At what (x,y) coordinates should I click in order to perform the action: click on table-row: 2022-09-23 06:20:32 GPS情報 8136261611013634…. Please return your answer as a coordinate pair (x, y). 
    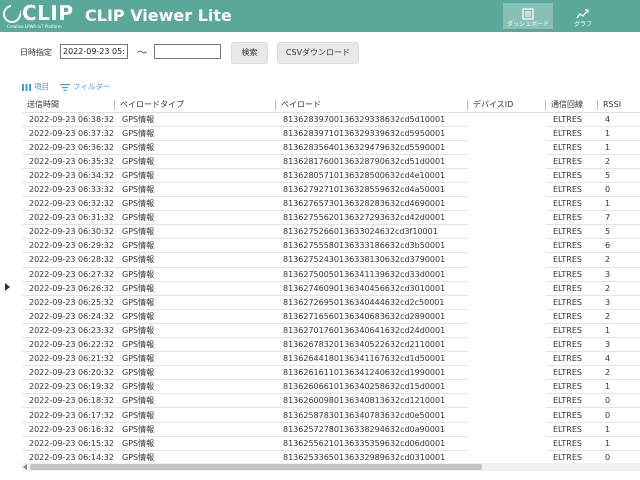
    Looking at the image, I should click on (331, 373).